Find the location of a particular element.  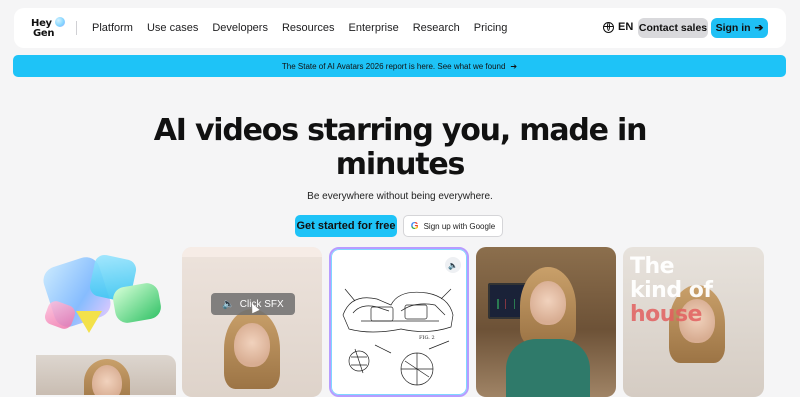

nav-resources: Resources is located at coordinates (308, 28).